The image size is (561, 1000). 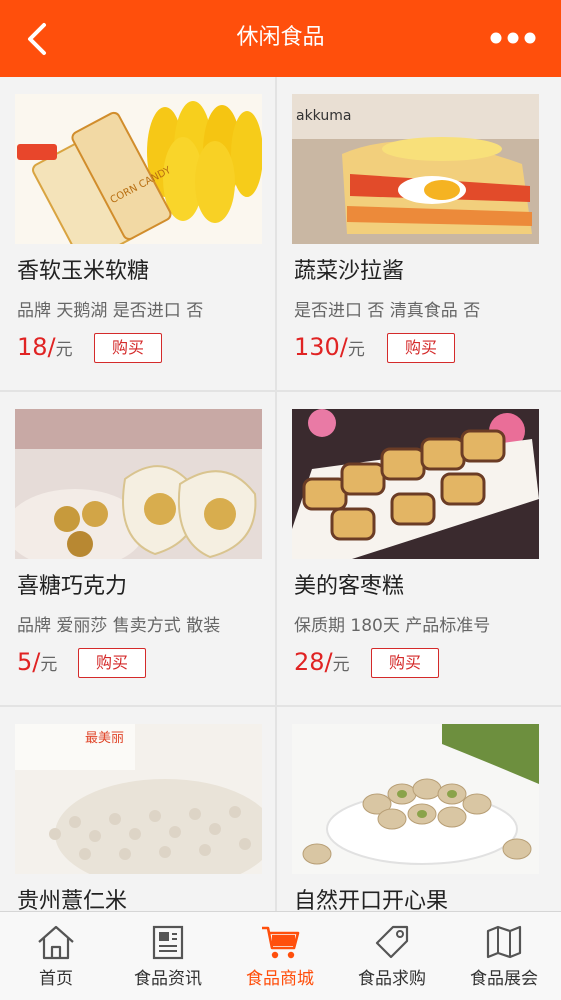 I want to click on product-image-corn-candy: CORN CANDY, so click(x=138, y=169).